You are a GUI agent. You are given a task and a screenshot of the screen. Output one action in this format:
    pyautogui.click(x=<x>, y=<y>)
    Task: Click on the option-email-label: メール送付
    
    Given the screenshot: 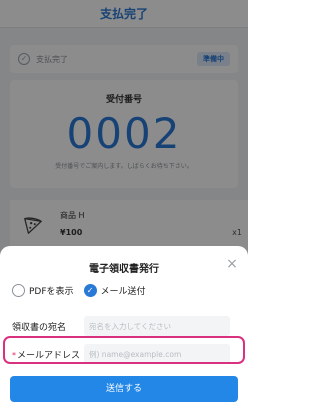 What is the action you would take?
    pyautogui.click(x=123, y=292)
    